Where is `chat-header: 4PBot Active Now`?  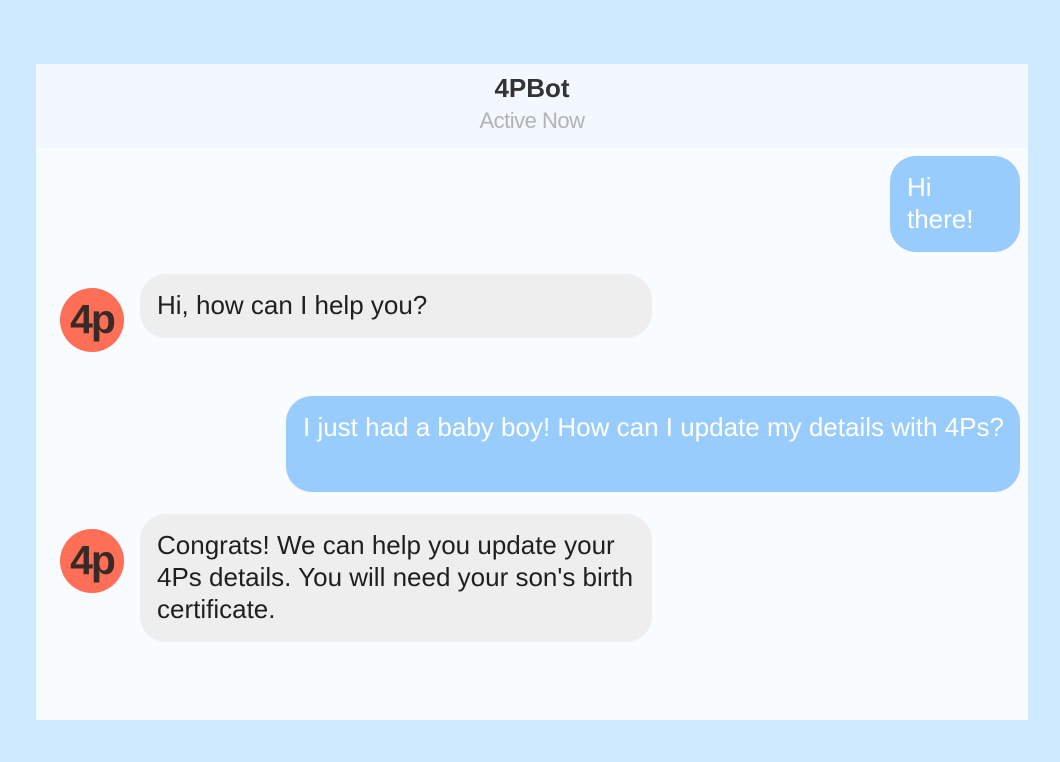
chat-header: 4PBot Active Now is located at coordinates (532, 106).